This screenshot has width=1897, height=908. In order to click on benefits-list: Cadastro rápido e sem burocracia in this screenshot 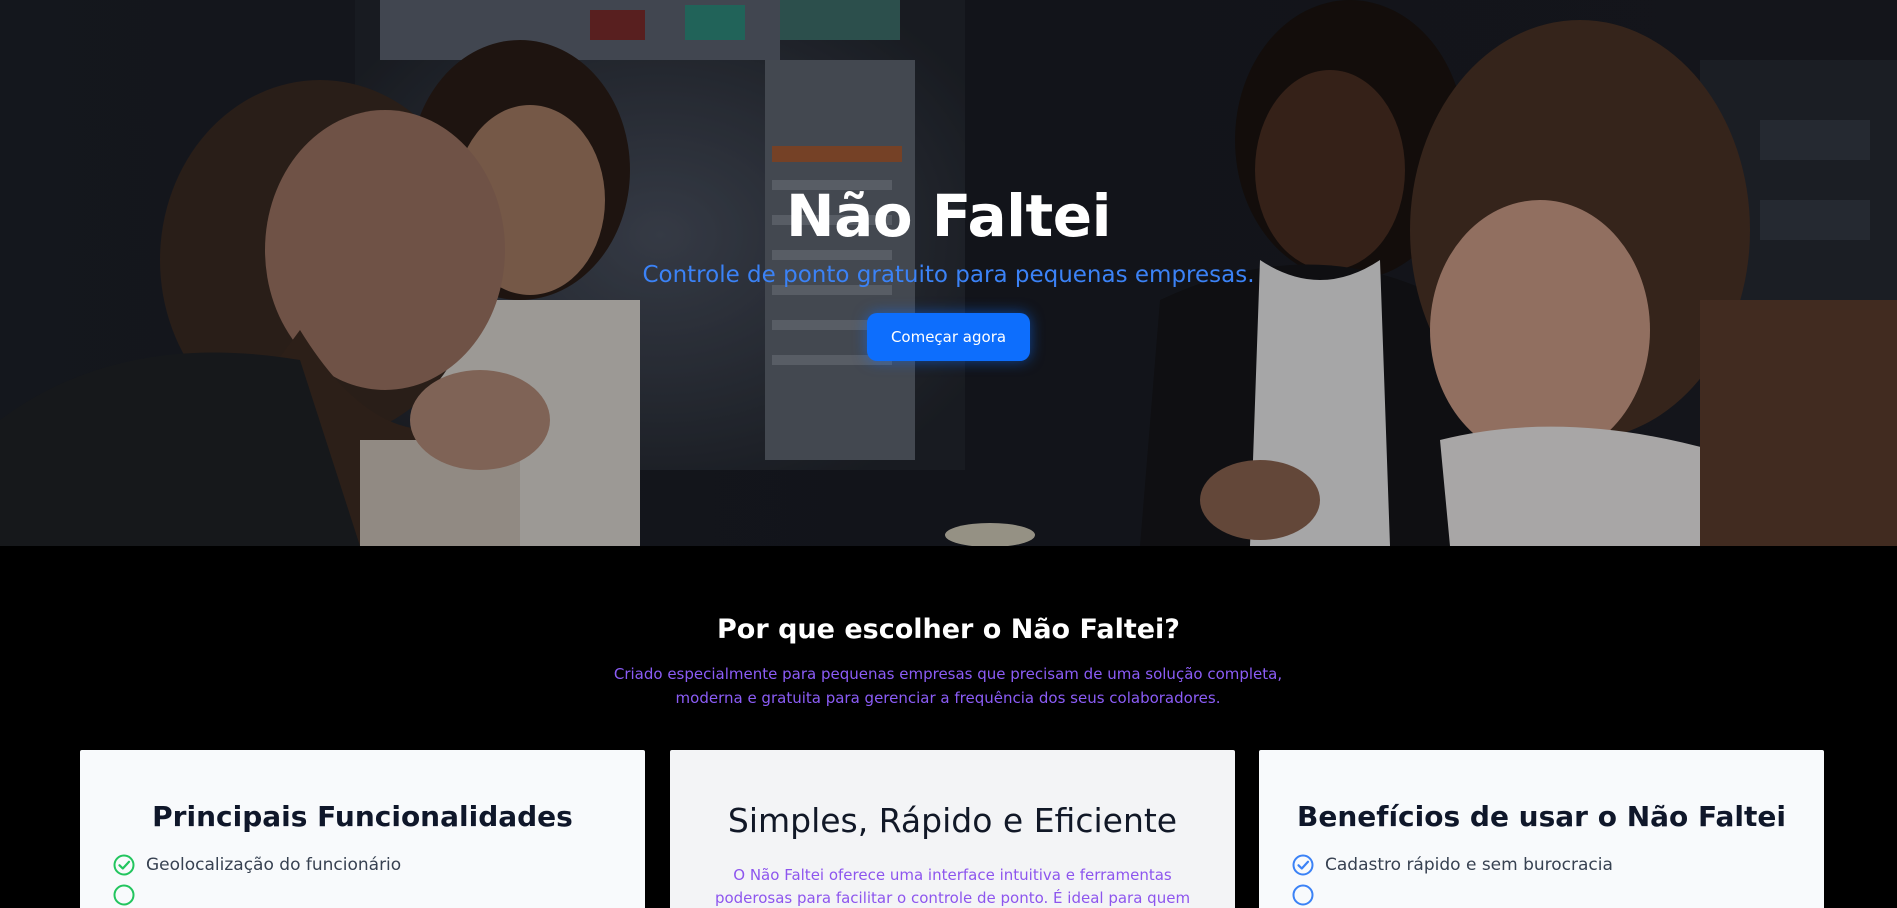, I will do `click(1541, 879)`.